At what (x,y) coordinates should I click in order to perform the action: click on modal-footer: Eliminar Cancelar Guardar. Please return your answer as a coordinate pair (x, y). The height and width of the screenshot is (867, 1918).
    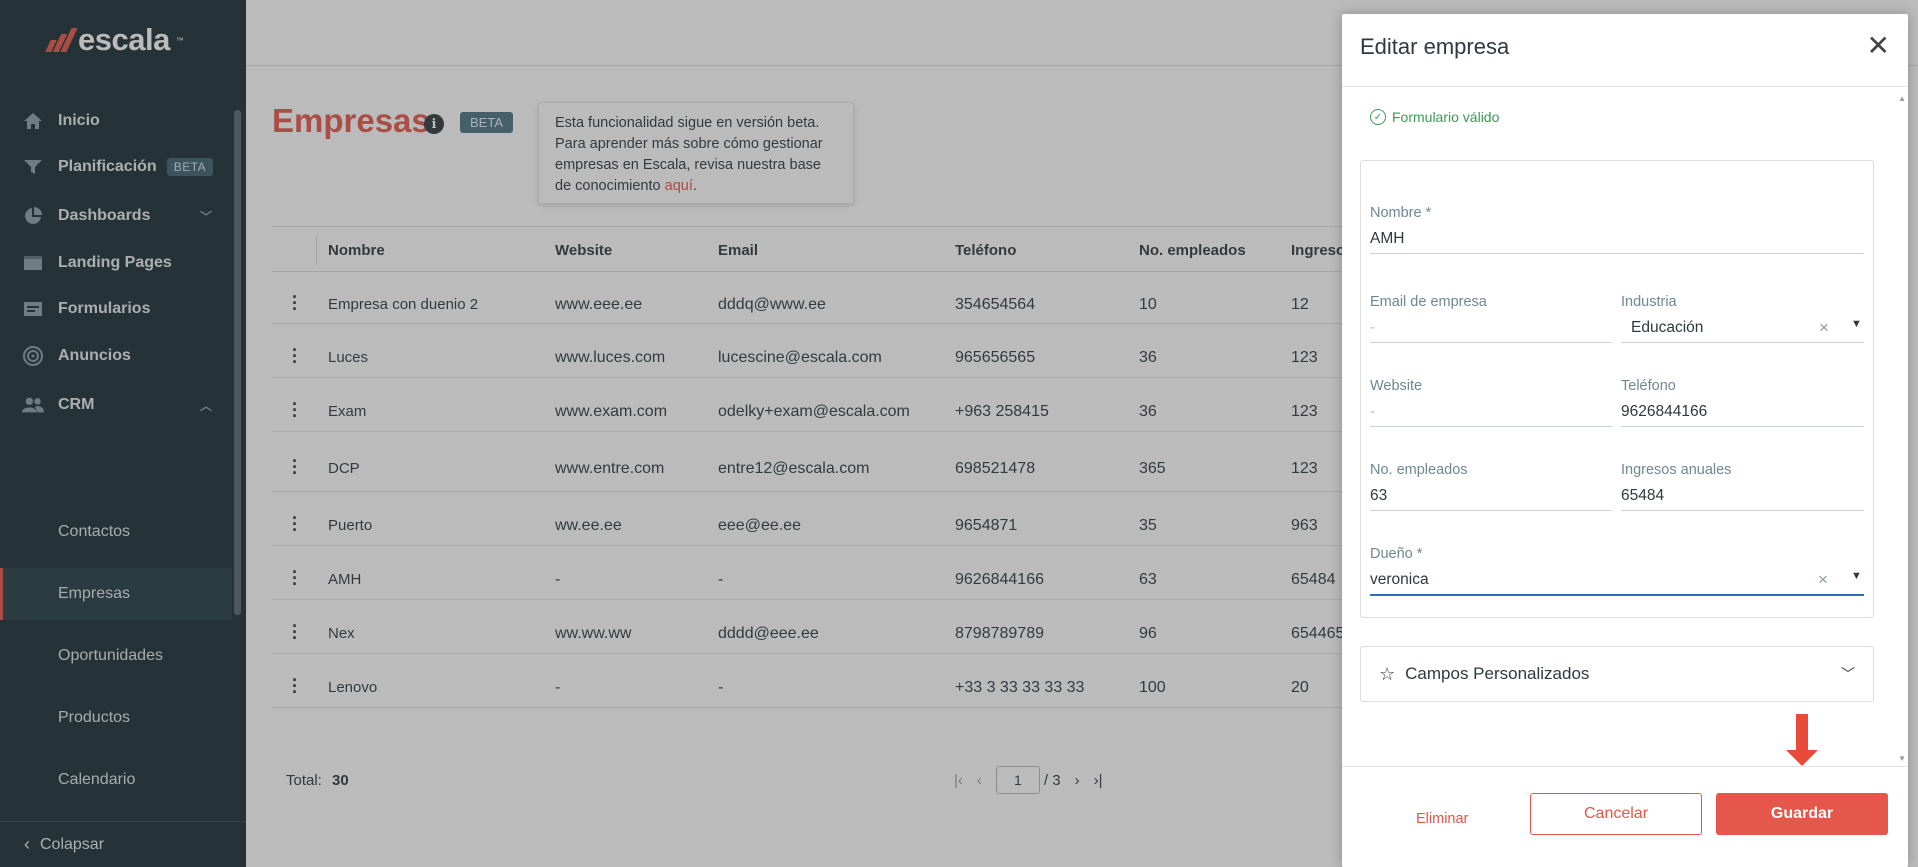
    Looking at the image, I should click on (1625, 816).